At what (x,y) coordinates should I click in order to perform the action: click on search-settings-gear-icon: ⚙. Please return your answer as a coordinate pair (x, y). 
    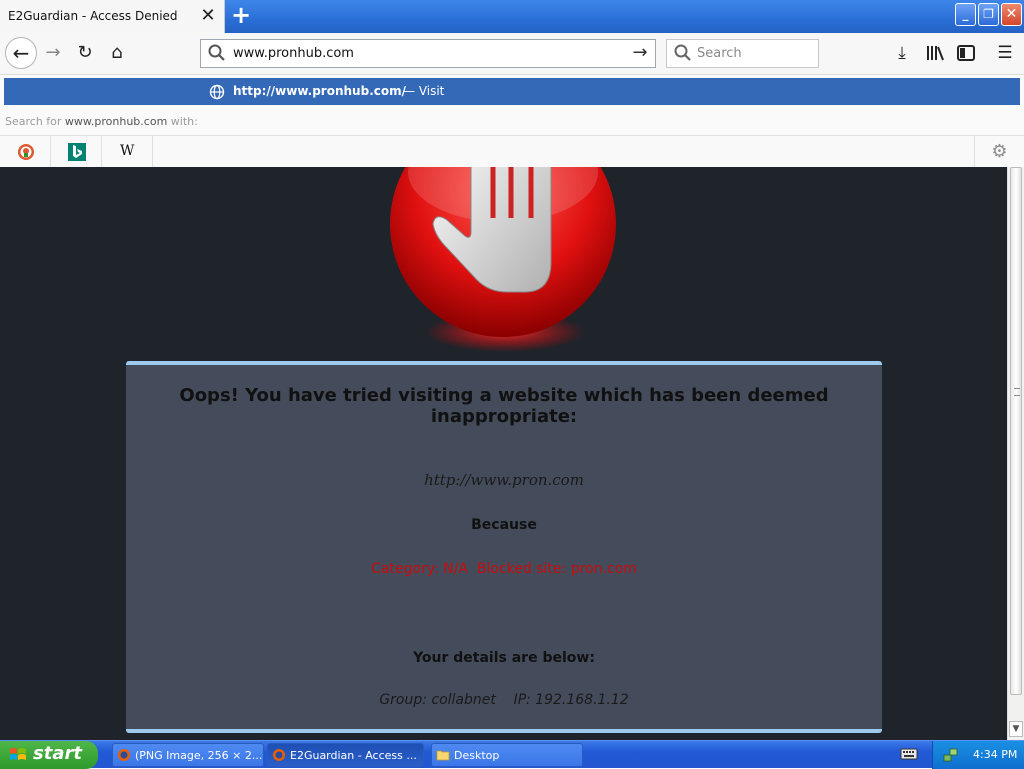
    Looking at the image, I should click on (999, 151).